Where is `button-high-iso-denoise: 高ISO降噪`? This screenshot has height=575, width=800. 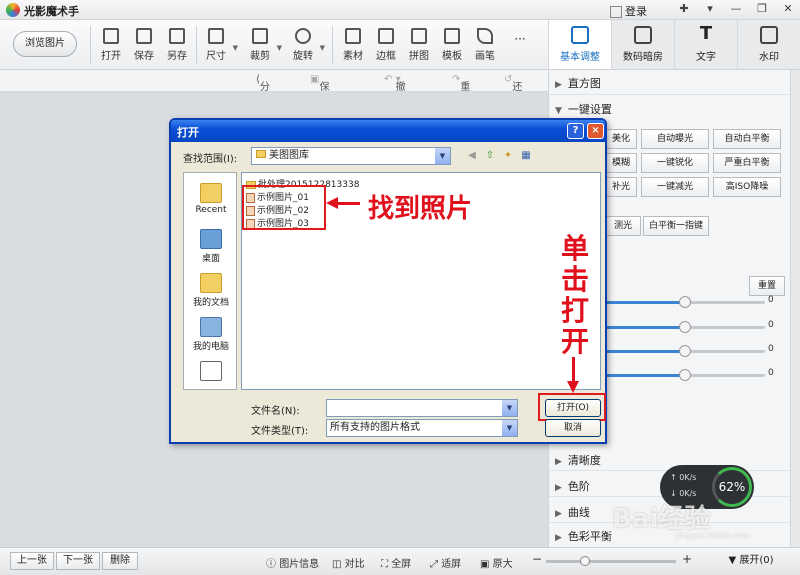
button-high-iso-denoise: 高ISO降噪 is located at coordinates (747, 187).